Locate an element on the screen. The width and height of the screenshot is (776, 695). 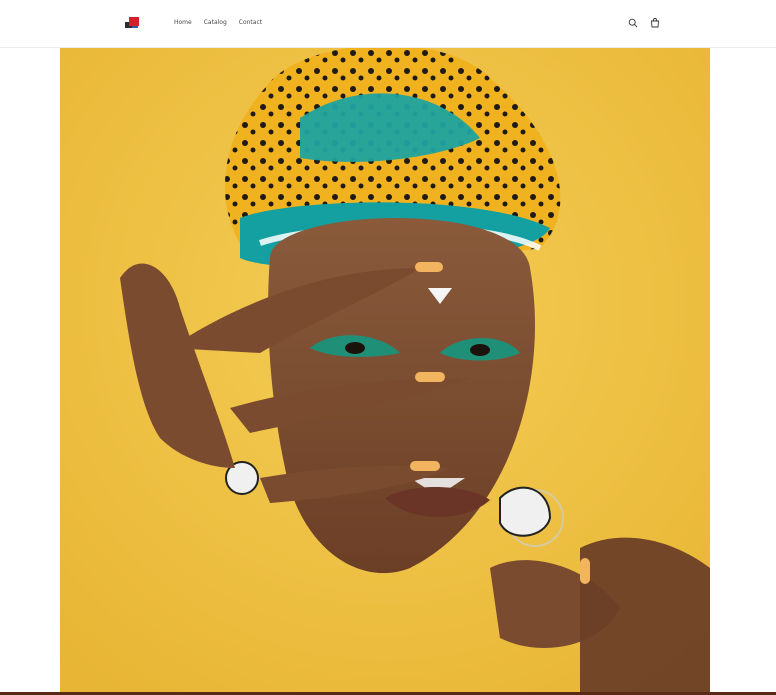
logo-shape-red is located at coordinates (134, 21).